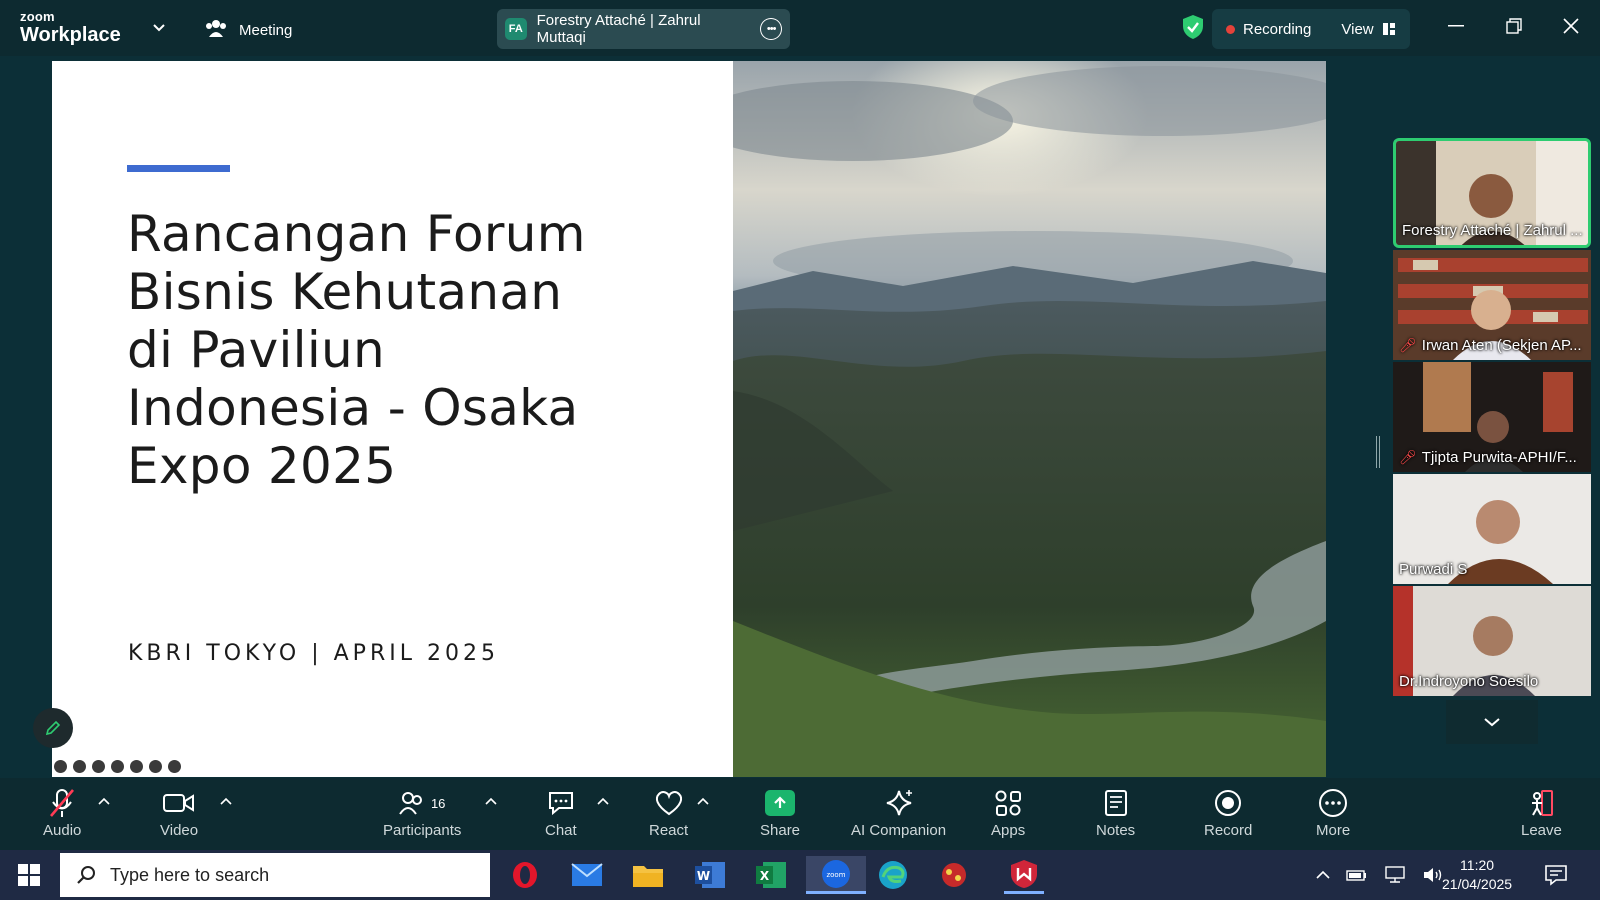 This screenshot has height=900, width=1600. Describe the element at coordinates (836, 875) in the screenshot. I see `zoom-app-icon: zoom` at that location.